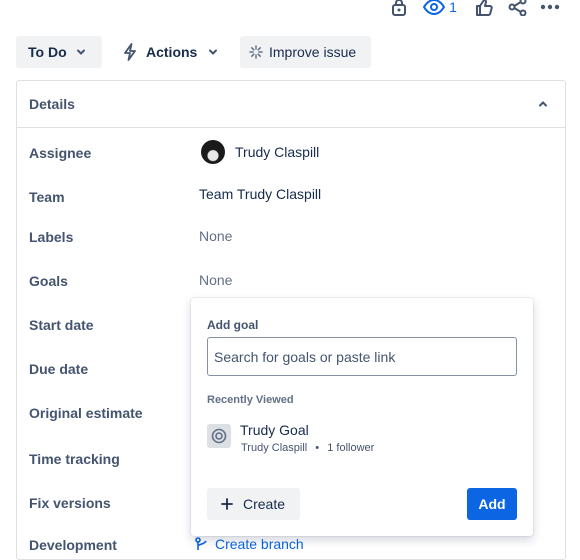 The image size is (580, 560). I want to click on actions-dropdown-button: Actions, so click(170, 52).